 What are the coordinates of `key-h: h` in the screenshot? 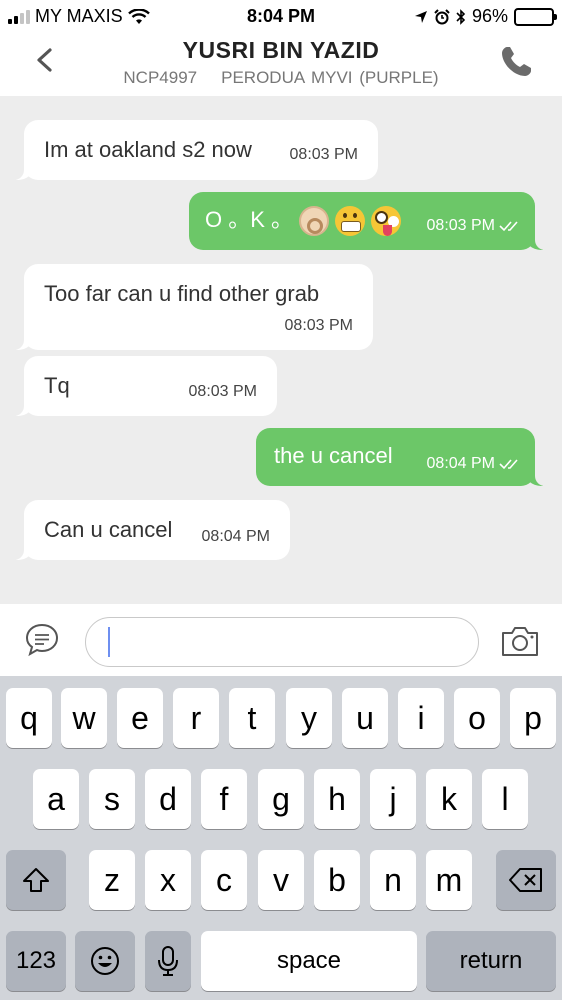 It's located at (337, 799).